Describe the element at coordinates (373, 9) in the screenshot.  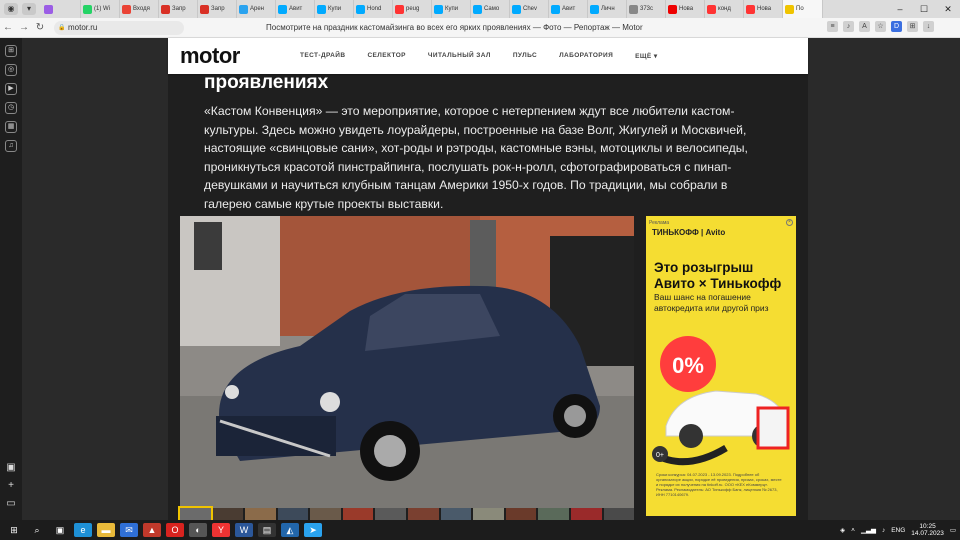
I see `browser-tab: Hond` at that location.